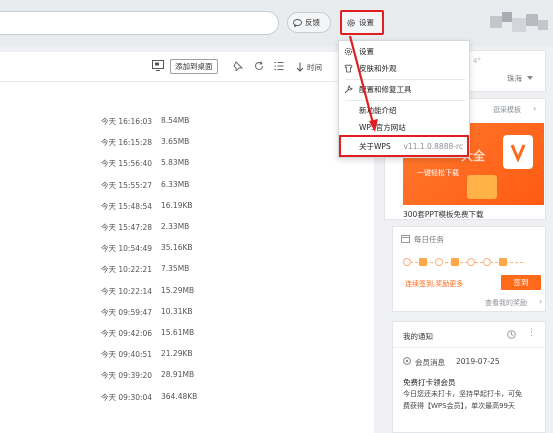 This screenshot has width=553, height=433. I want to click on file-row: 今天 10:22:21 7.35MB, so click(187, 270).